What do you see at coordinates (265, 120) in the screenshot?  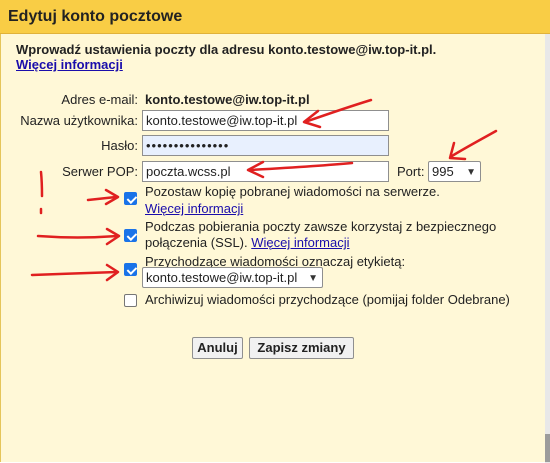 I see `username-input: konto.testowe@iw.top-it.pl` at bounding box center [265, 120].